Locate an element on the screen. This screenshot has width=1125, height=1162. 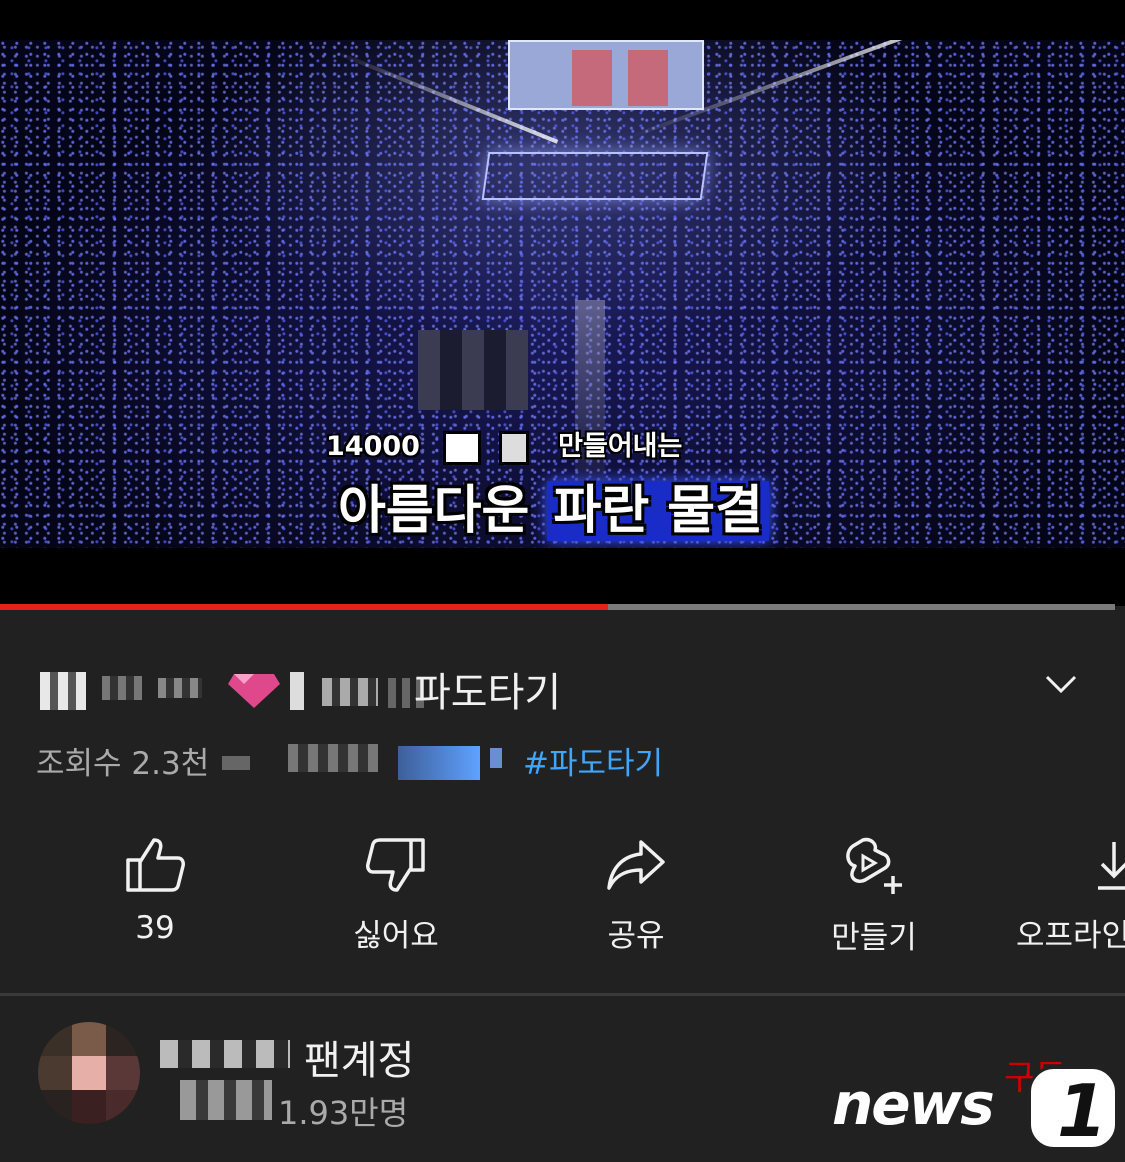
chevron-down-icon is located at coordinates (1061, 684).